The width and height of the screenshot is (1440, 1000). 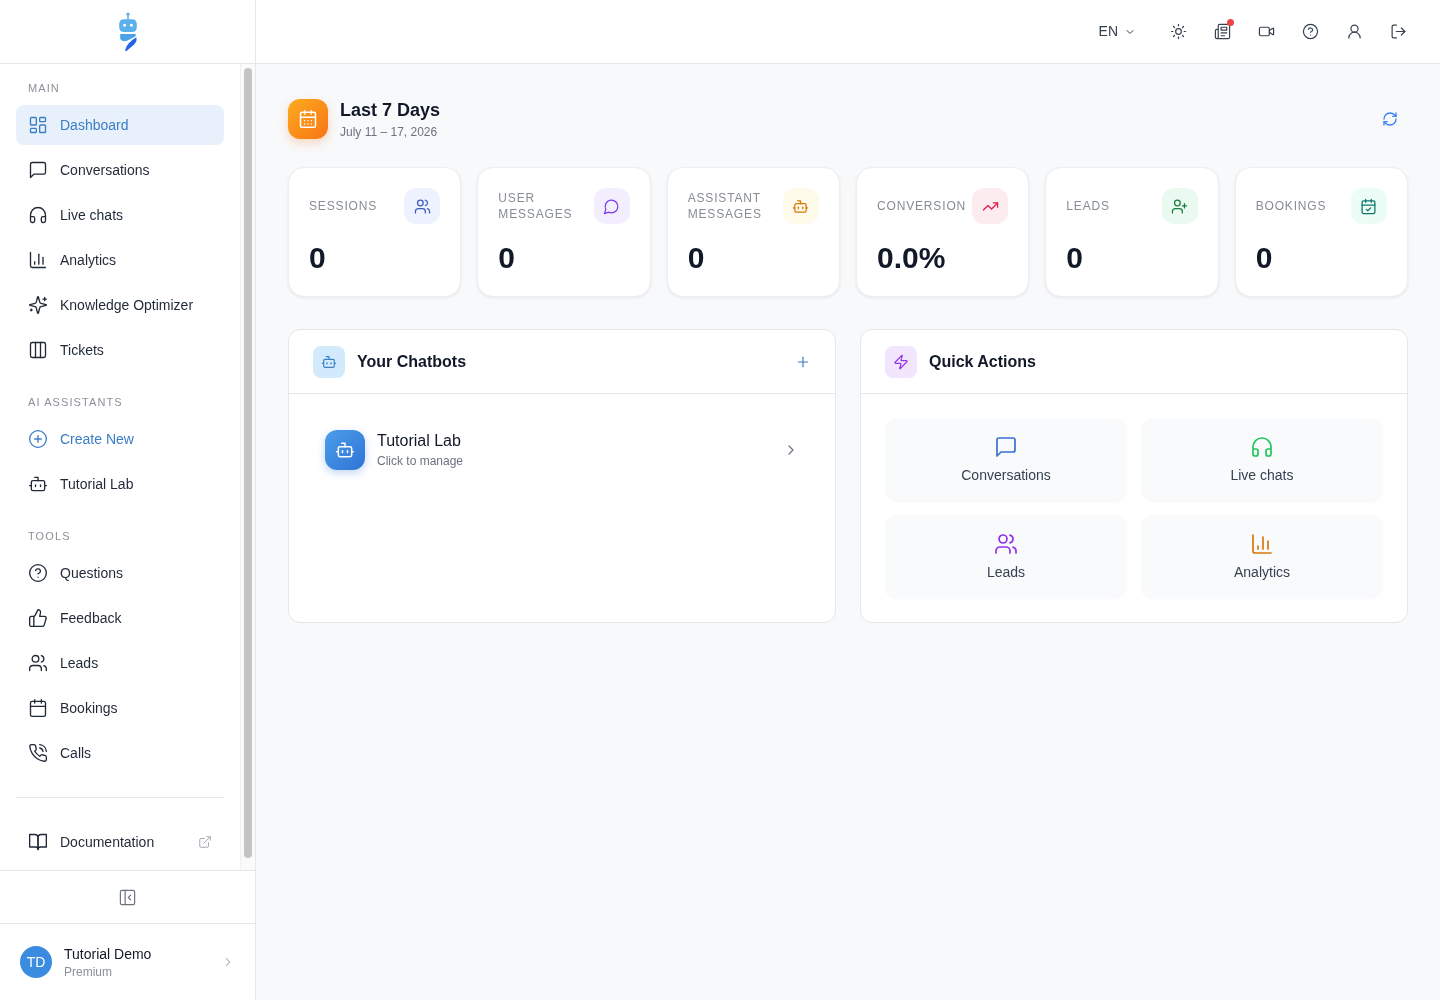 What do you see at coordinates (120, 350) in the screenshot?
I see `nav-item: Tickets` at bounding box center [120, 350].